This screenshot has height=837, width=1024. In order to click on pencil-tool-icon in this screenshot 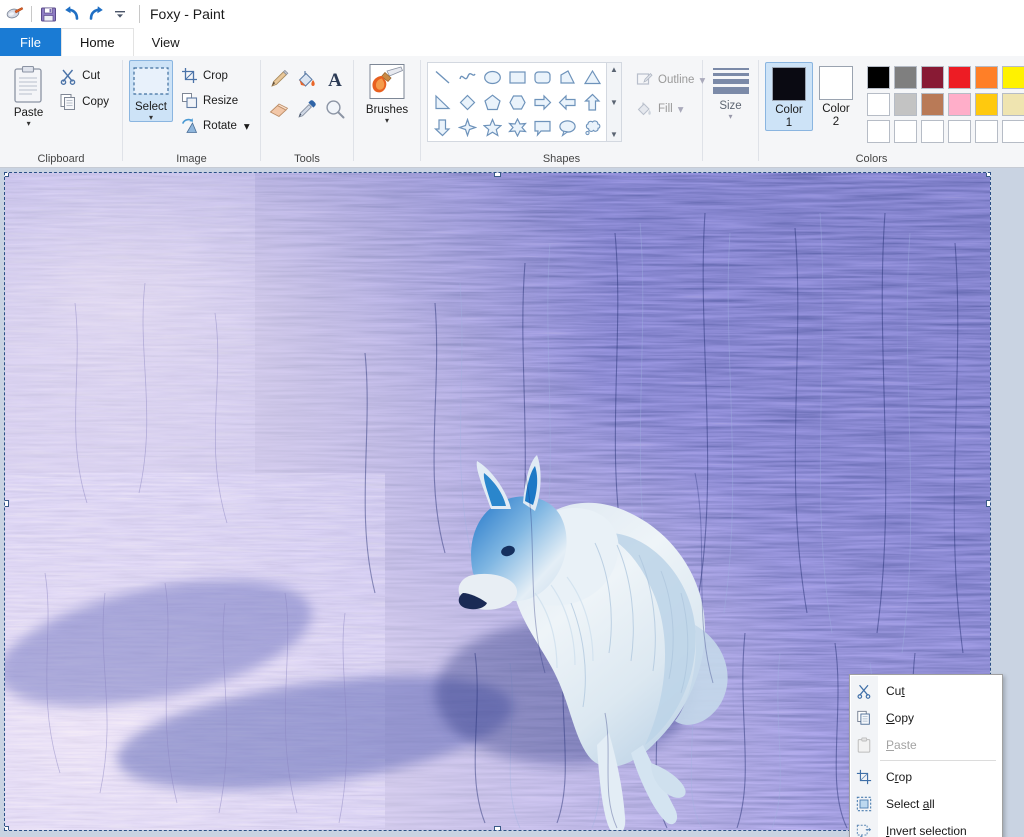, I will do `click(279, 79)`.